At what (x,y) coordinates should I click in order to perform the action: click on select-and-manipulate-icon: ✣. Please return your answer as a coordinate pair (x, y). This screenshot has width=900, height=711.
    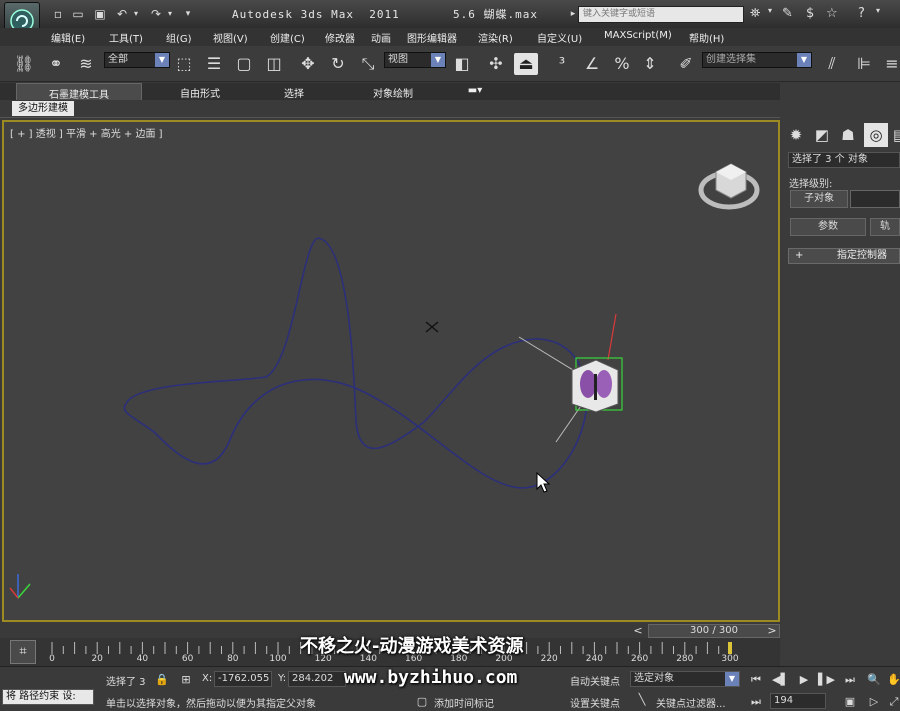
    Looking at the image, I should click on (496, 64).